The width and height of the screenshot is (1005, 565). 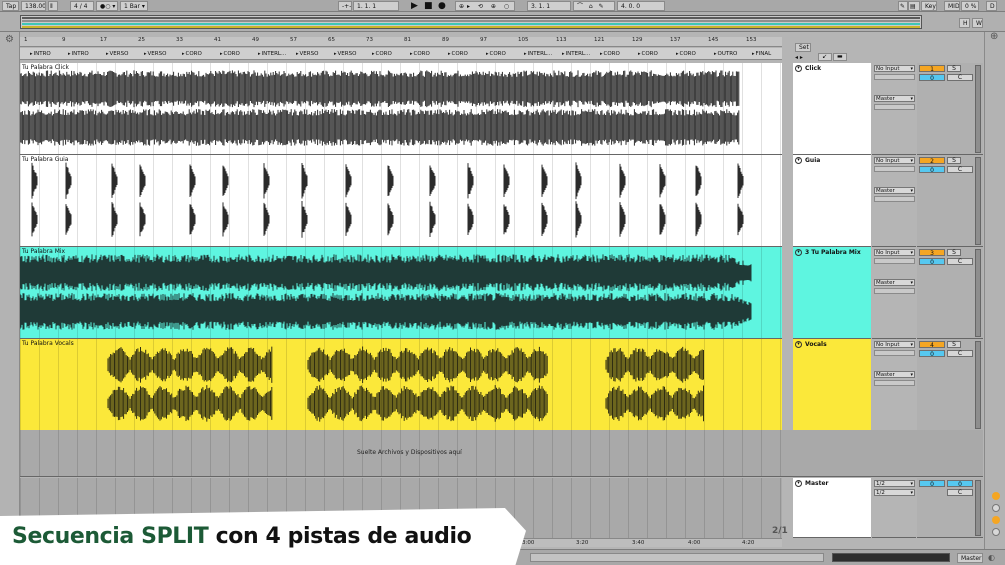 What do you see at coordinates (401, 385) in the screenshot?
I see `clip-lane-4: Tu Palabra Vocals` at bounding box center [401, 385].